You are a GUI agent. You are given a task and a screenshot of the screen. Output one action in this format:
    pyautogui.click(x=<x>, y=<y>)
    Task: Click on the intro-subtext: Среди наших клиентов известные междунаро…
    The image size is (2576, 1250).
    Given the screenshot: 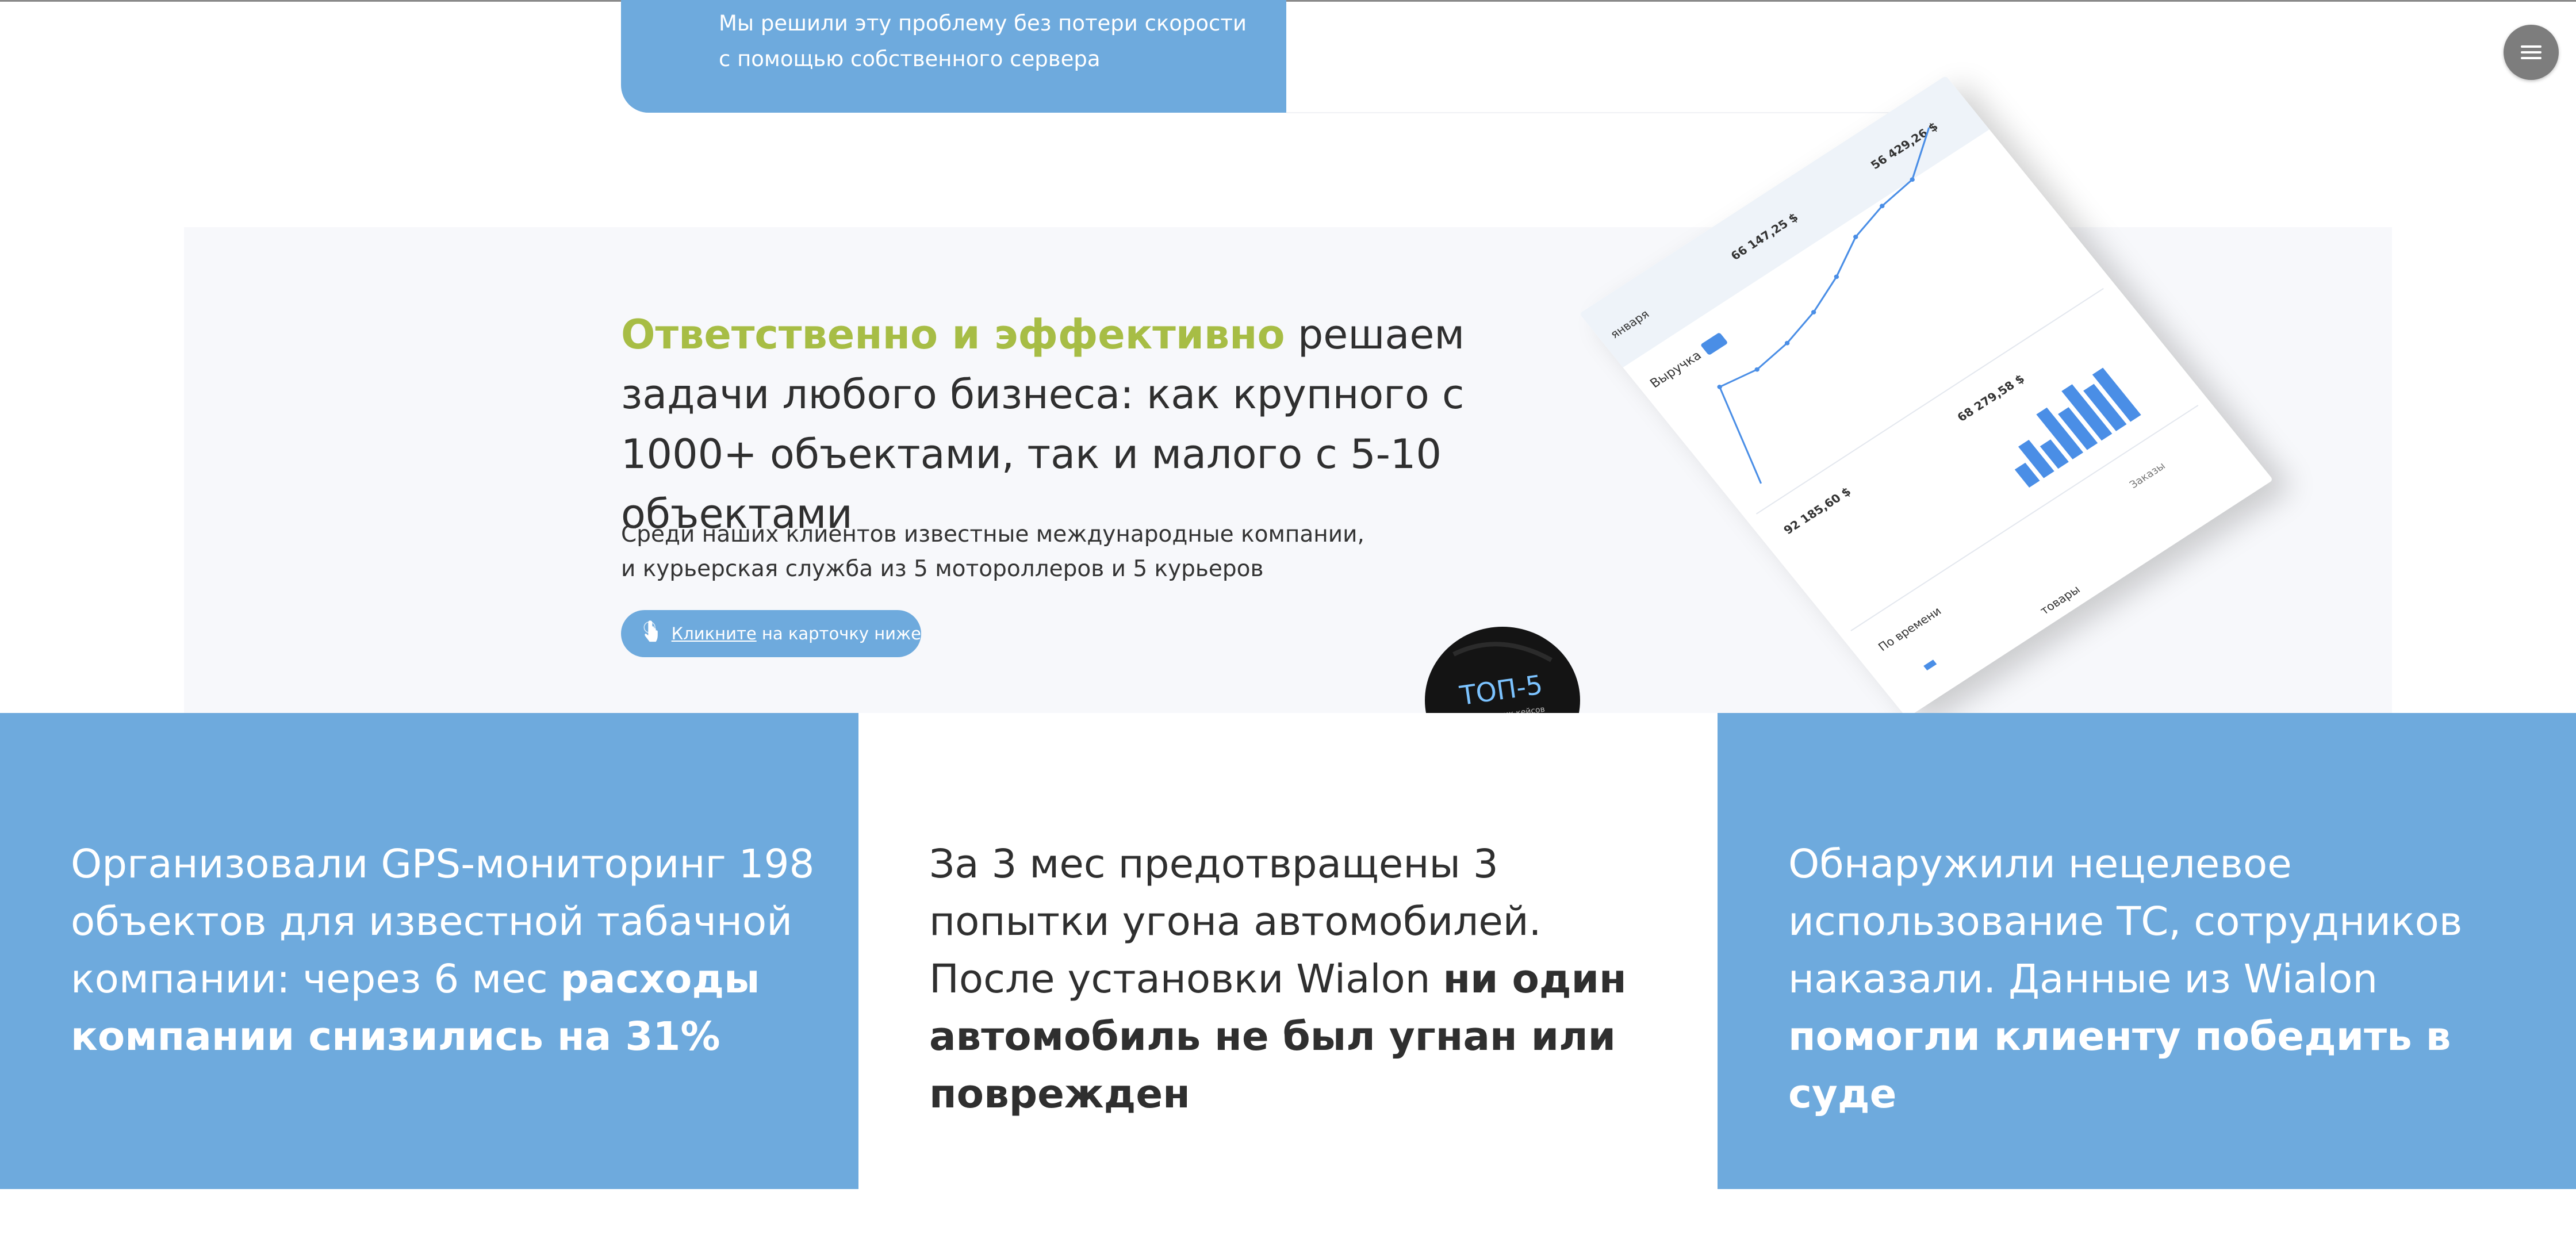 What is the action you would take?
    pyautogui.click(x=994, y=551)
    